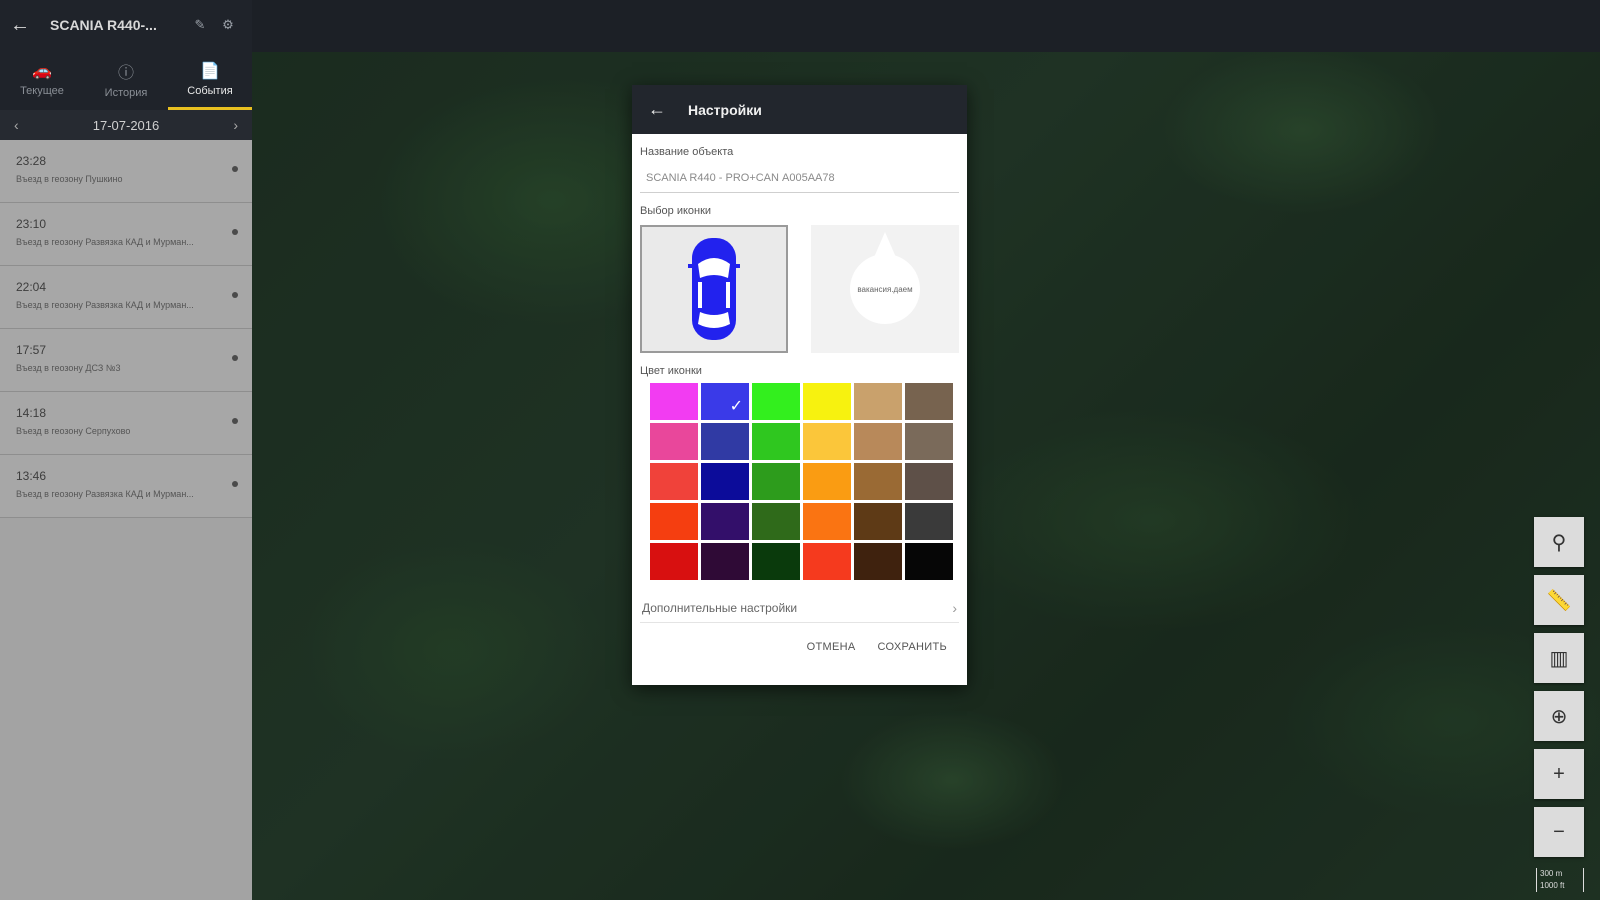  I want to click on ruler-tool-button: 📏, so click(1559, 600).